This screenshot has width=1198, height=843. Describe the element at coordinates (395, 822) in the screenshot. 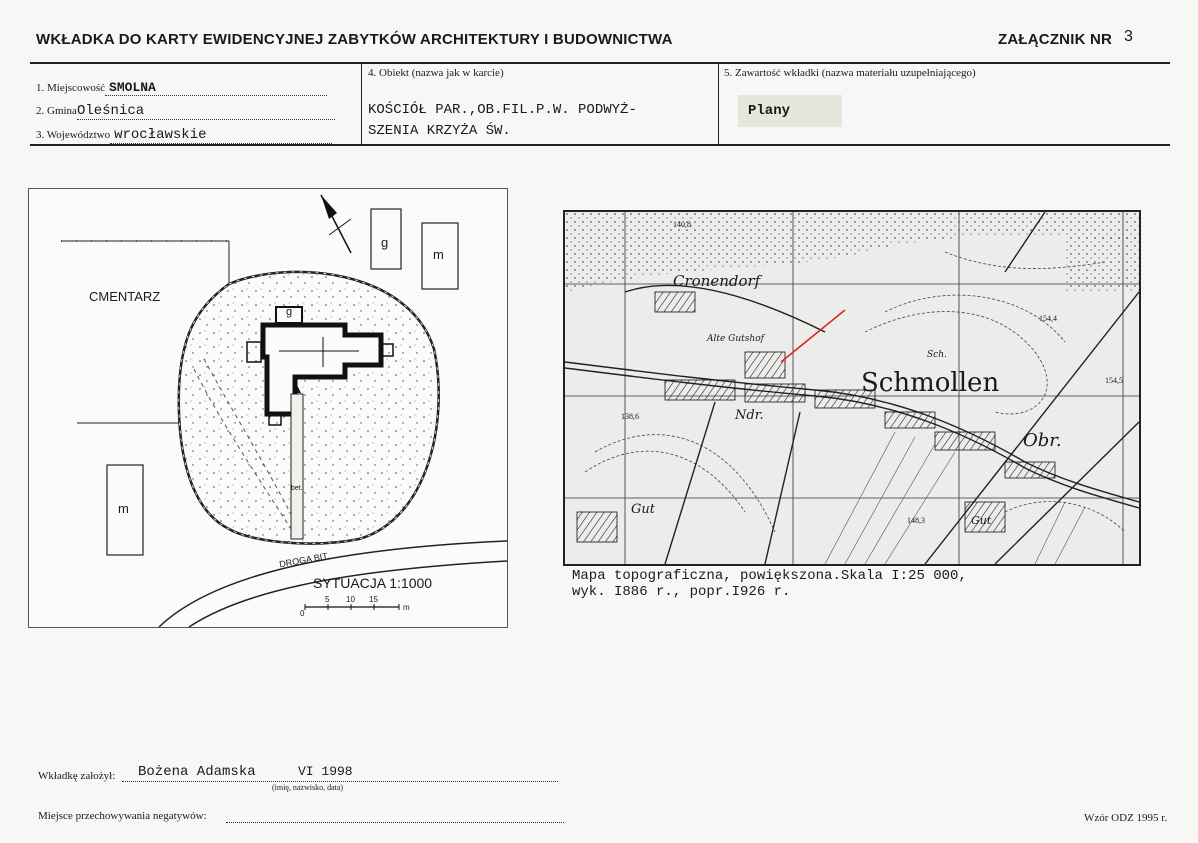

I see `negatives-dotted-line` at that location.